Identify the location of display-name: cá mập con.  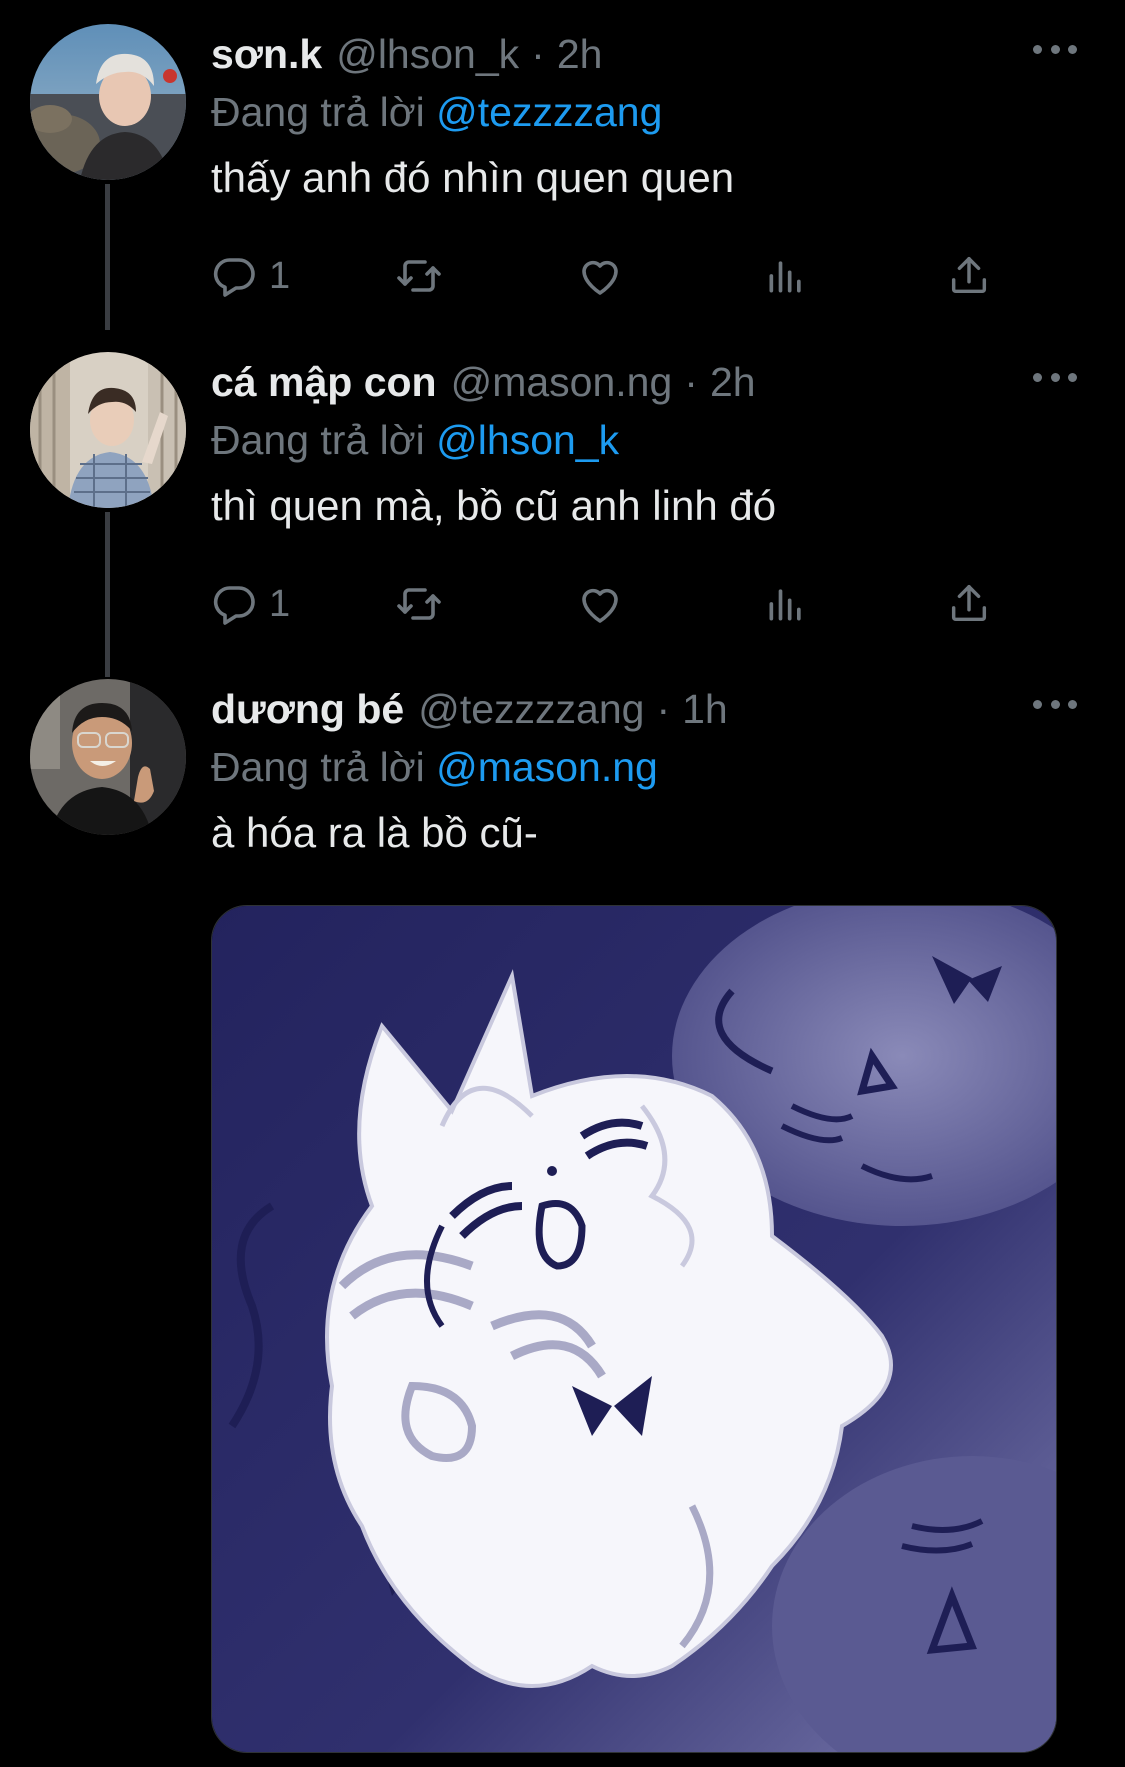
(324, 382).